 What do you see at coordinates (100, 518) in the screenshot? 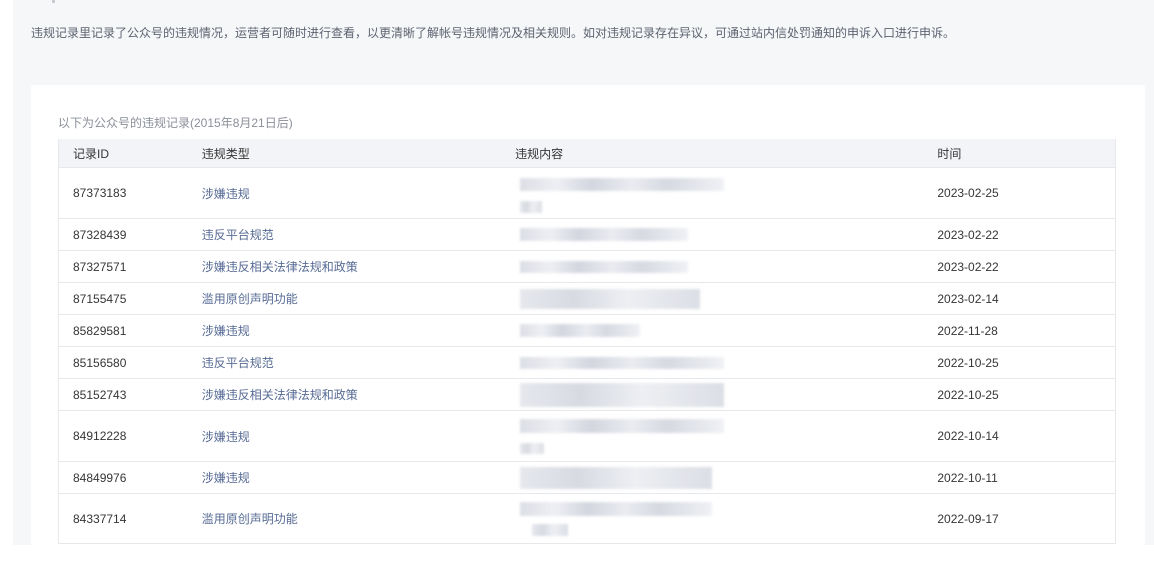
I see `record-id: 84337714` at bounding box center [100, 518].